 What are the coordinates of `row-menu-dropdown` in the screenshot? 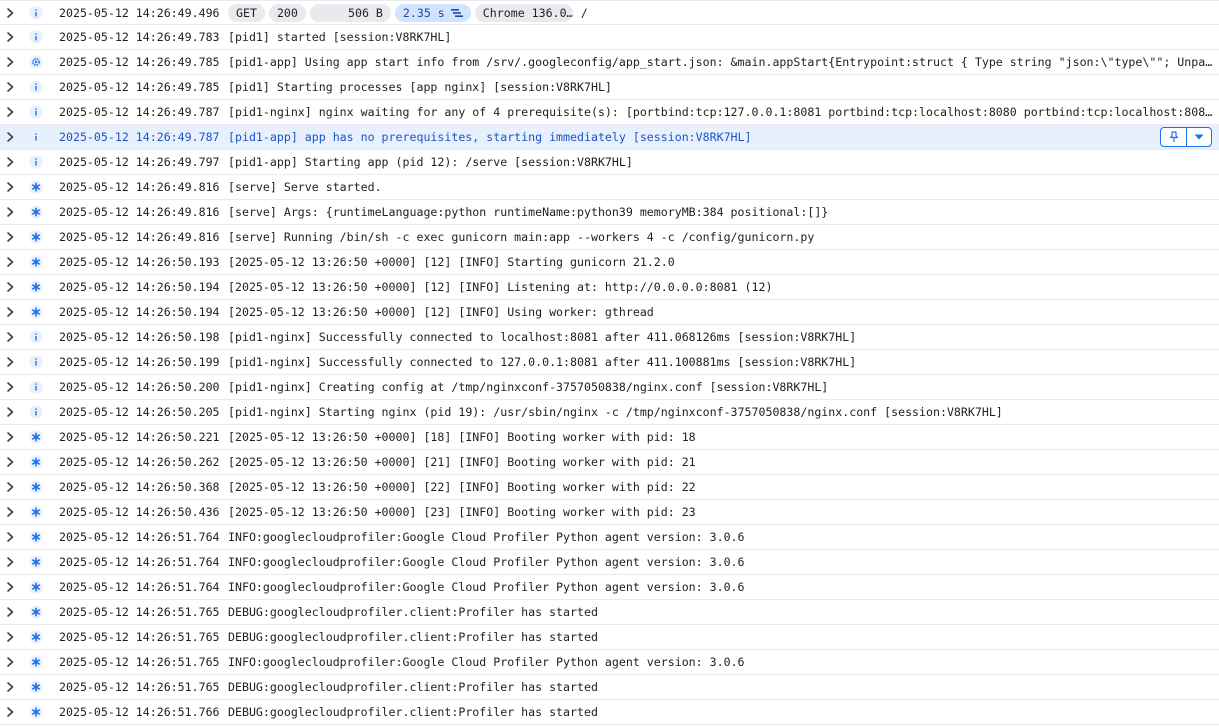 It's located at (1199, 137).